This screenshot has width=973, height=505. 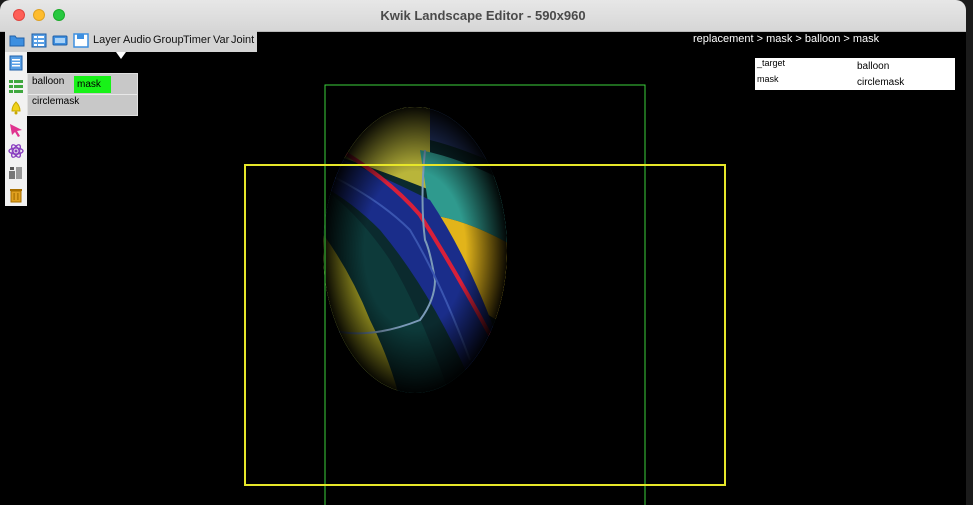 I want to click on page-icon, so click(x=16, y=63).